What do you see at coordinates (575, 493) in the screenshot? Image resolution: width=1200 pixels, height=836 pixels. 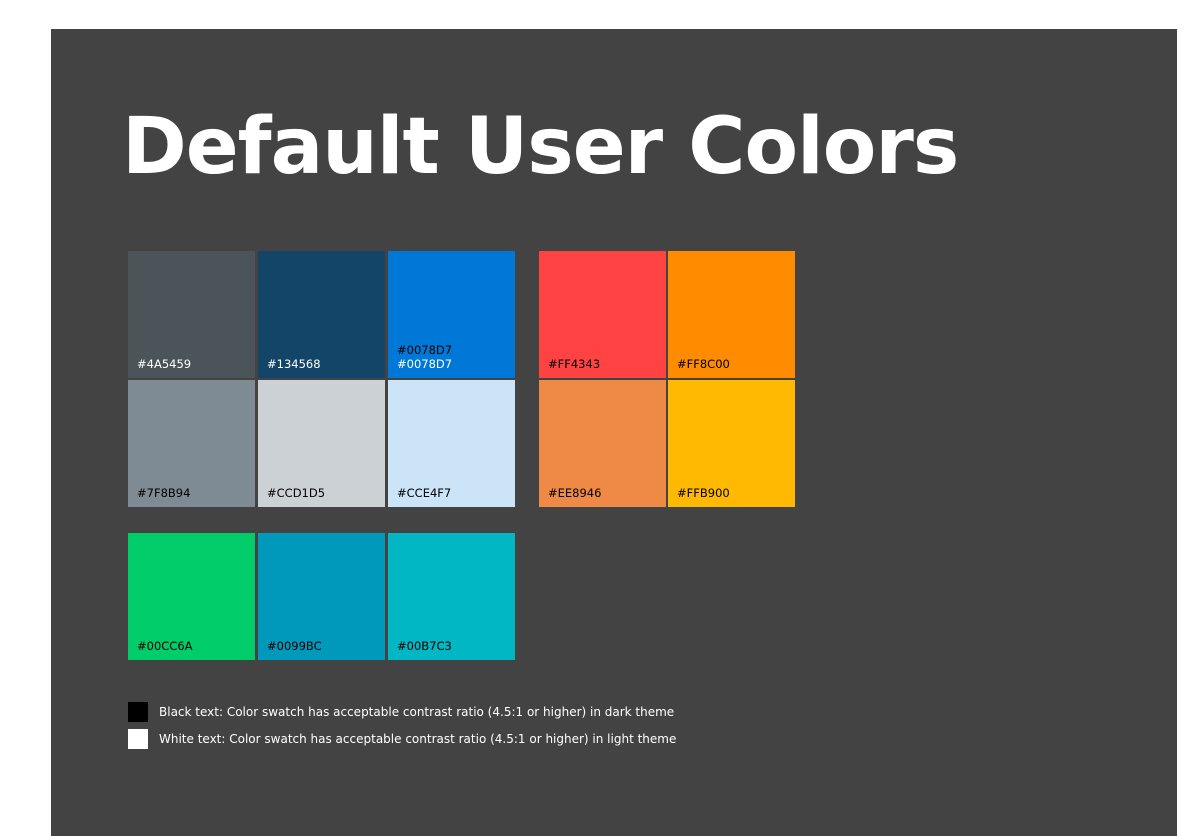 I see `swatch-label: #EE8946` at bounding box center [575, 493].